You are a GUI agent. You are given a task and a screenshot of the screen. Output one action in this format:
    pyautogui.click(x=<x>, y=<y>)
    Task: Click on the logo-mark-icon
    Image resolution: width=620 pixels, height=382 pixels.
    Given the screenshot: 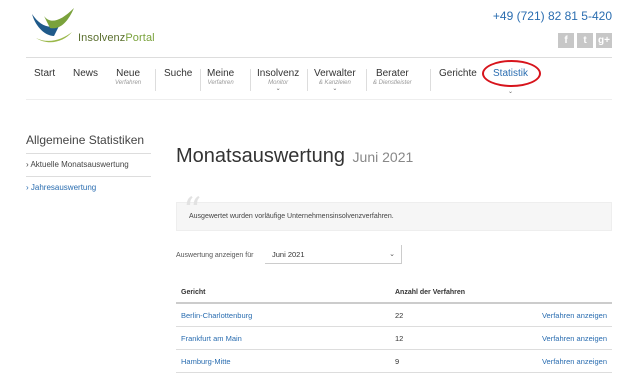 What is the action you would take?
    pyautogui.click(x=53, y=25)
    